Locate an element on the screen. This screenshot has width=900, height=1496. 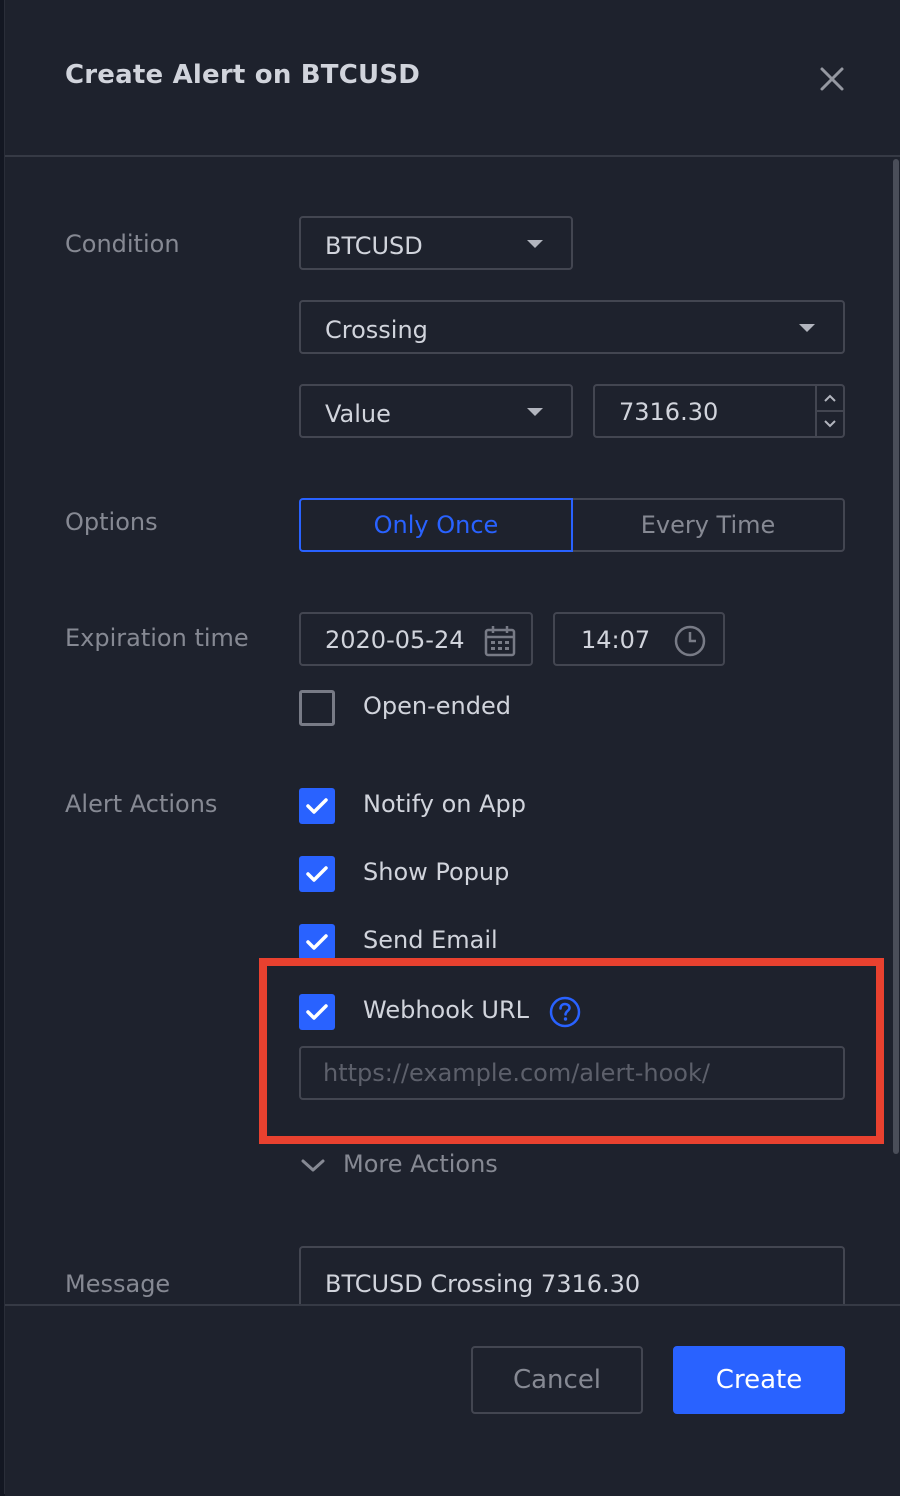
value-input-text: 7316.30 is located at coordinates (669, 412).